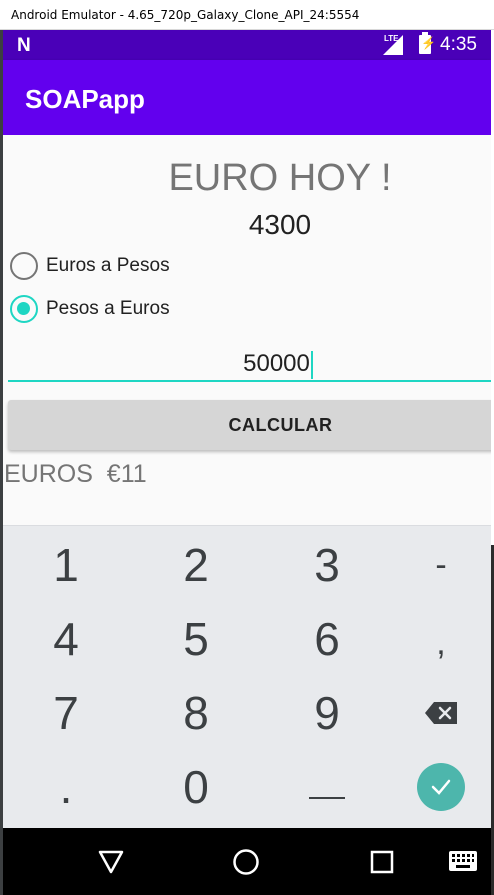 The width and height of the screenshot is (494, 895). Describe the element at coordinates (280, 224) in the screenshot. I see `exchange-rate: 4300` at that location.